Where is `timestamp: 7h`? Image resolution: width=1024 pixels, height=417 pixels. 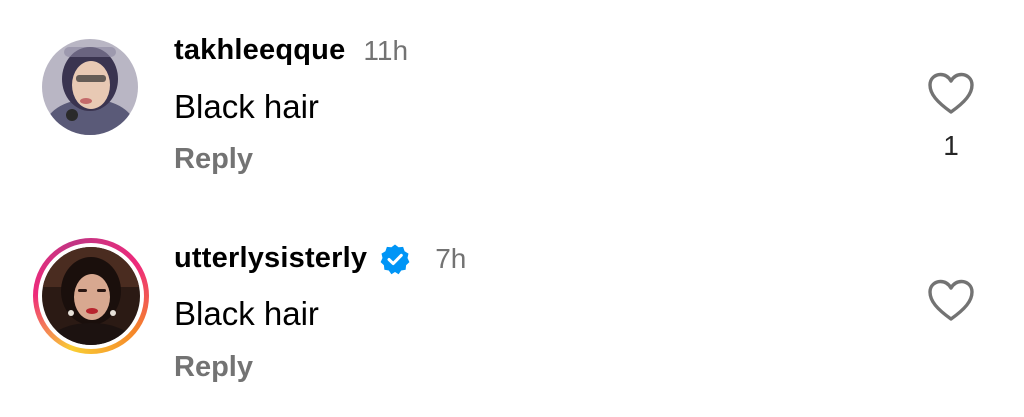
timestamp: 7h is located at coordinates (451, 258).